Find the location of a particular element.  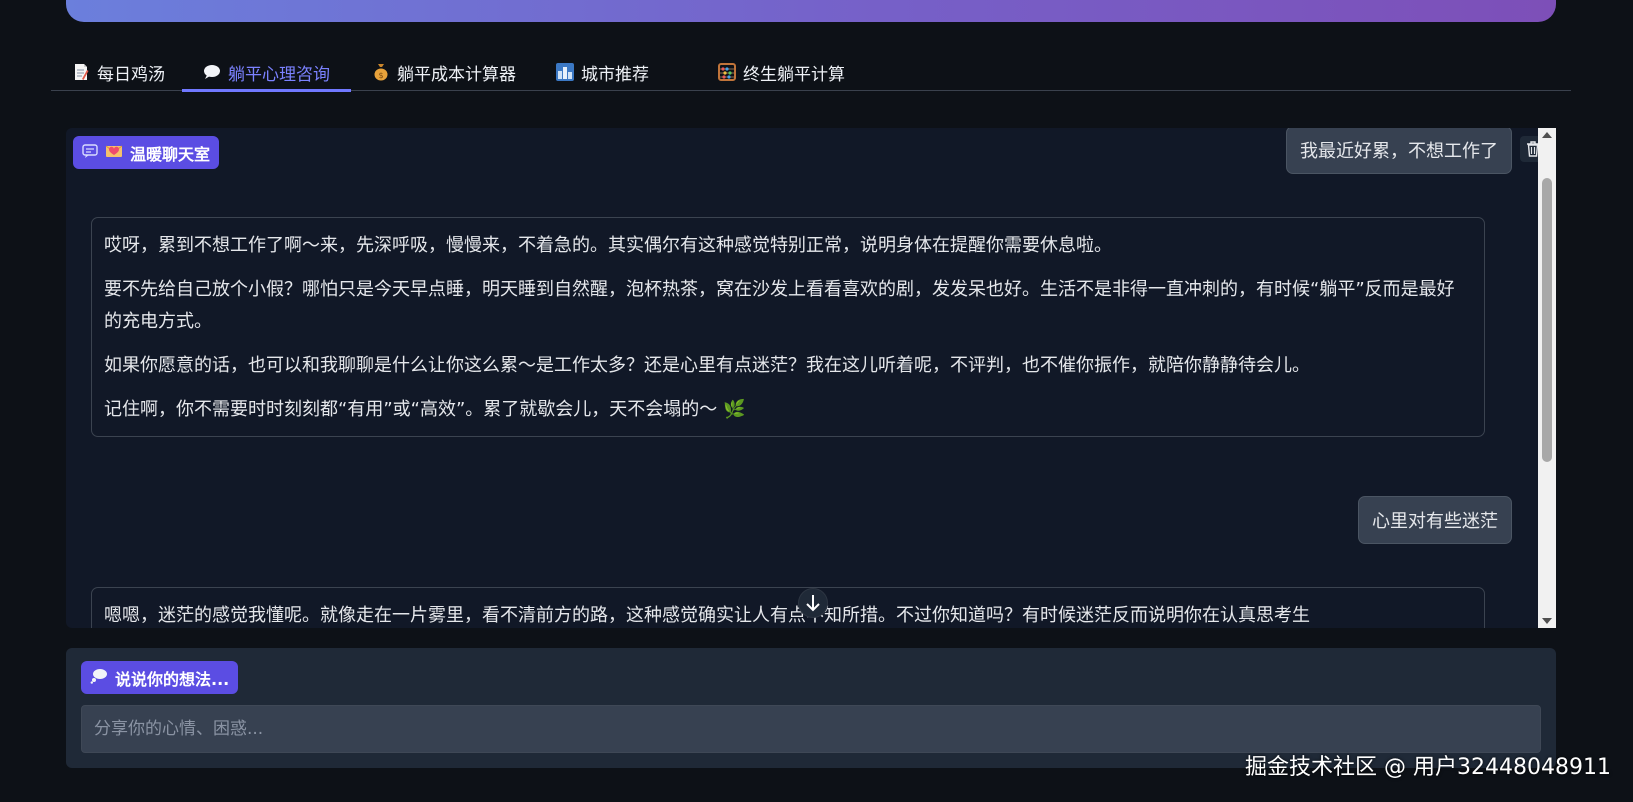

scroll-thumb is located at coordinates (1547, 320).